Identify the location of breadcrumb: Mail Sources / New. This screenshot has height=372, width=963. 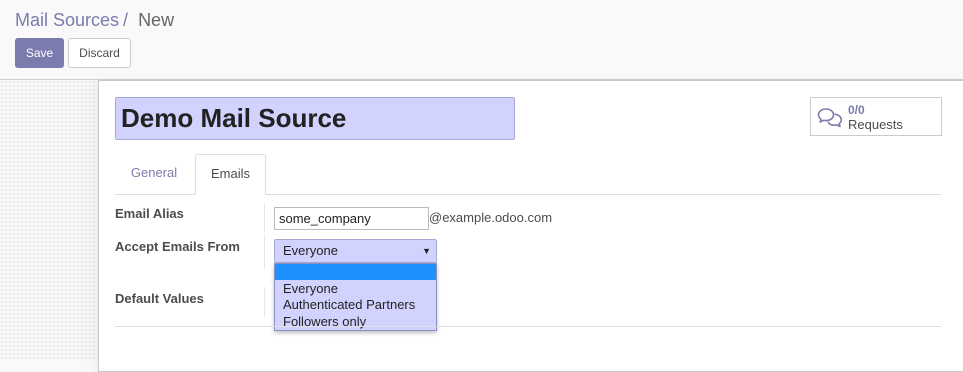
(94, 20).